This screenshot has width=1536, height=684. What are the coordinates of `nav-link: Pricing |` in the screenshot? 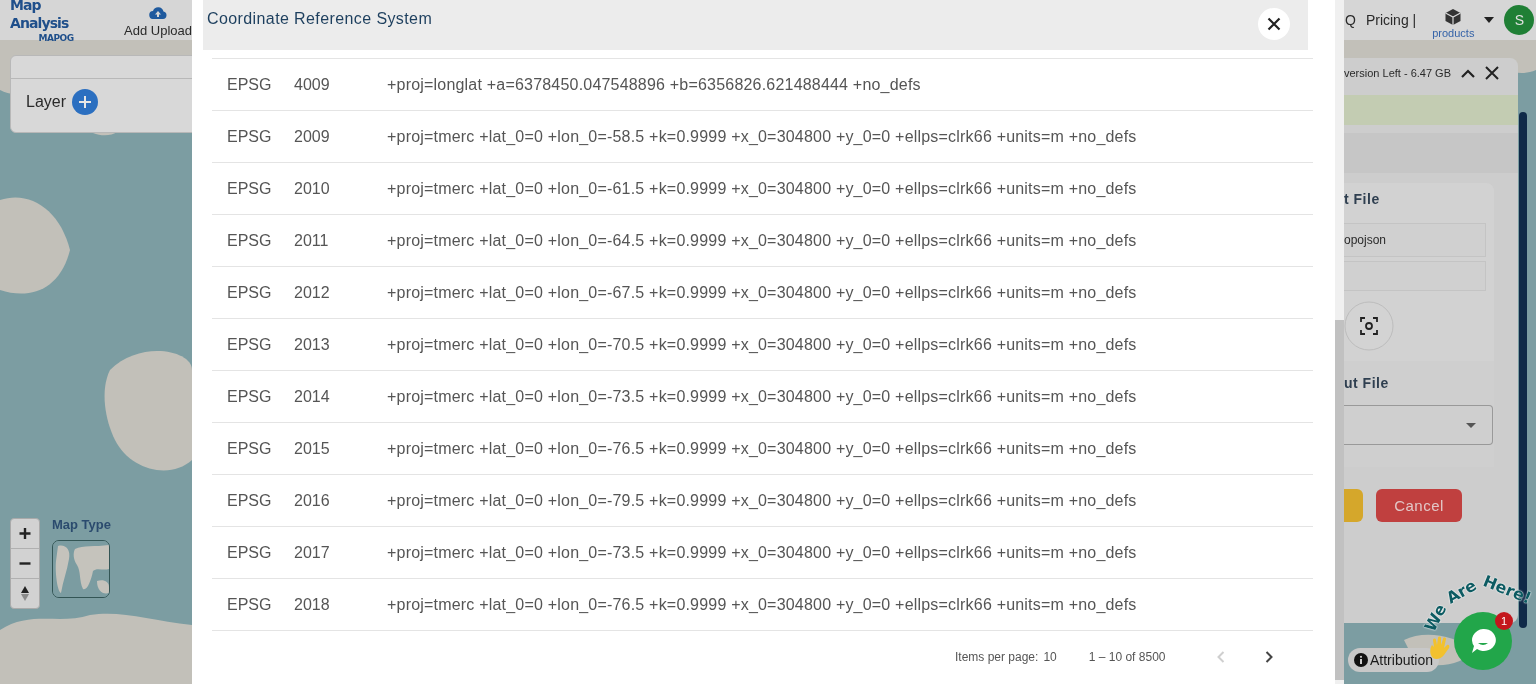 It's located at (1391, 20).